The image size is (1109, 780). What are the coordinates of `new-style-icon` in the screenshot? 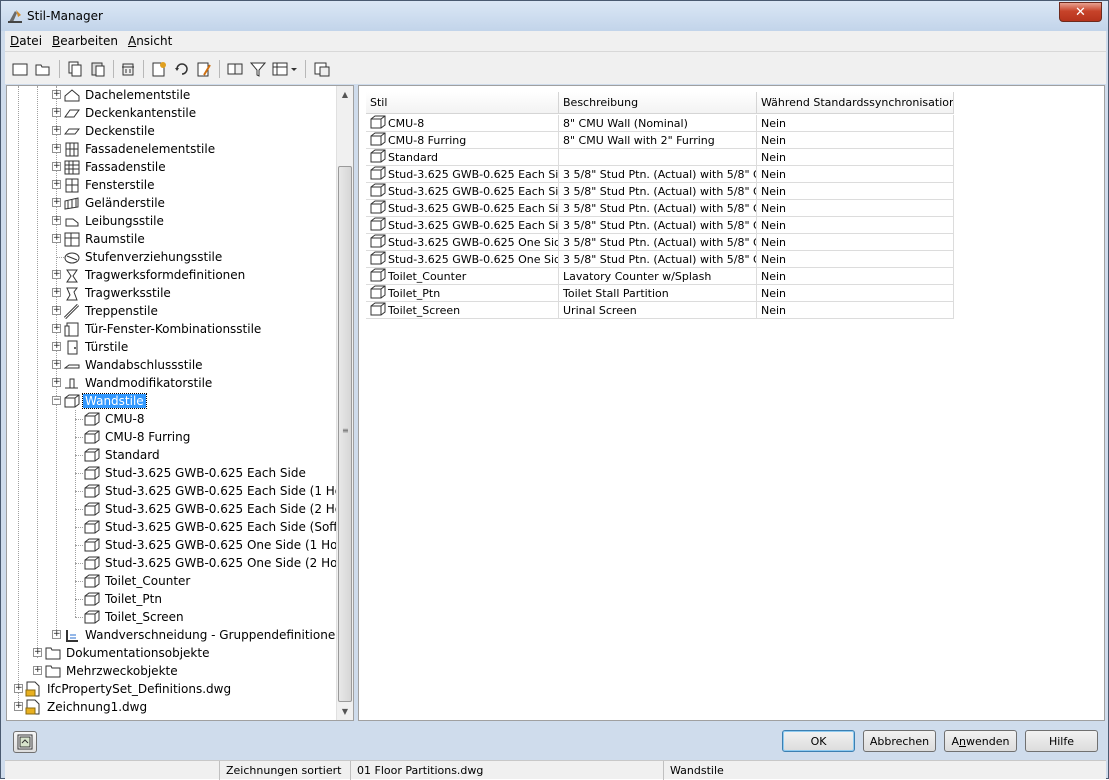 It's located at (159, 69).